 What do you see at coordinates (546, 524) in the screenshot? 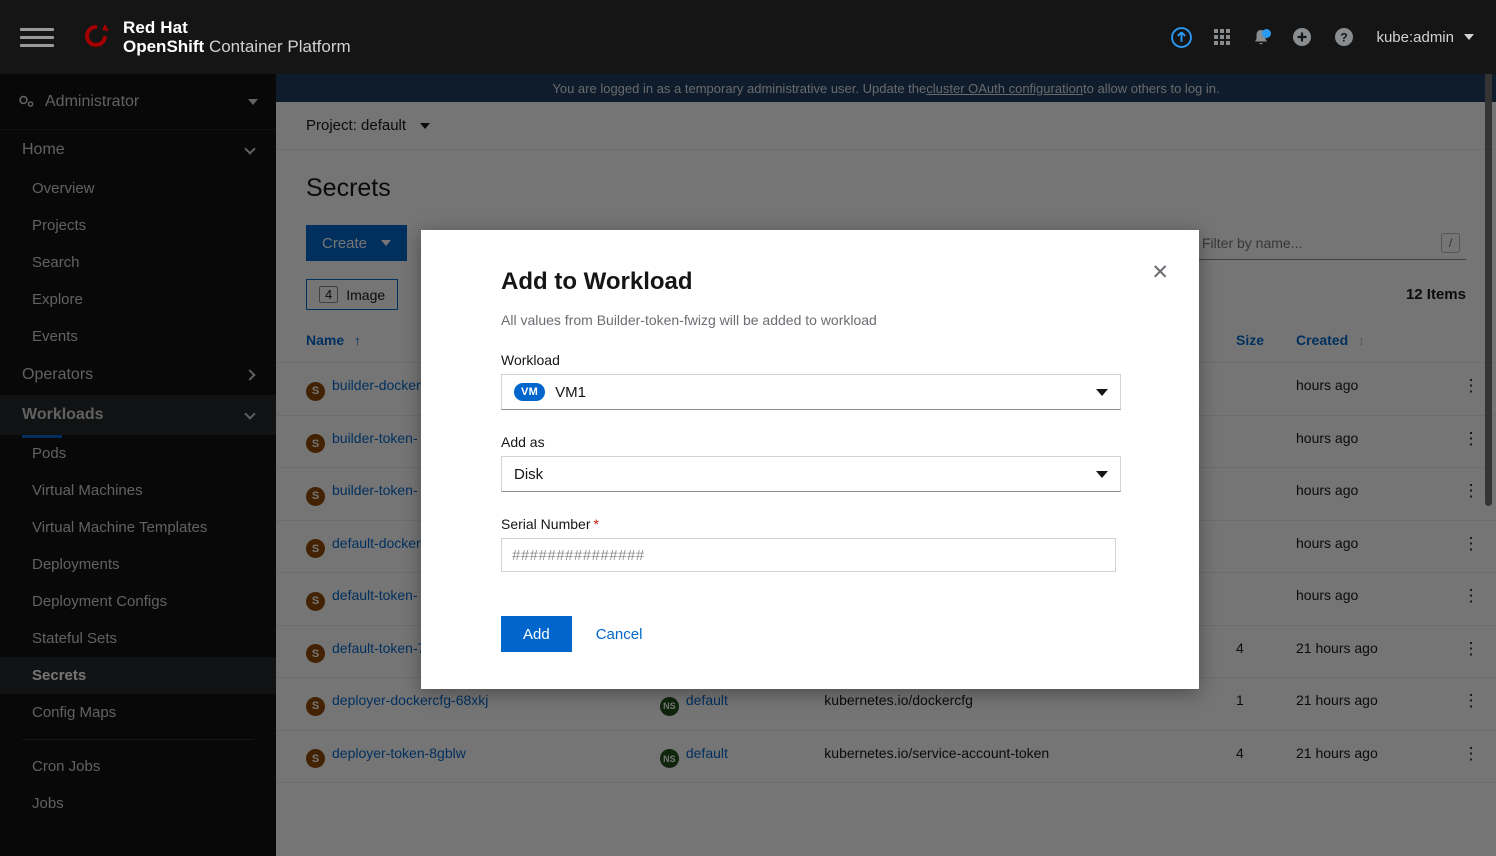
I see `serial-number-label-text: Serial Number` at bounding box center [546, 524].